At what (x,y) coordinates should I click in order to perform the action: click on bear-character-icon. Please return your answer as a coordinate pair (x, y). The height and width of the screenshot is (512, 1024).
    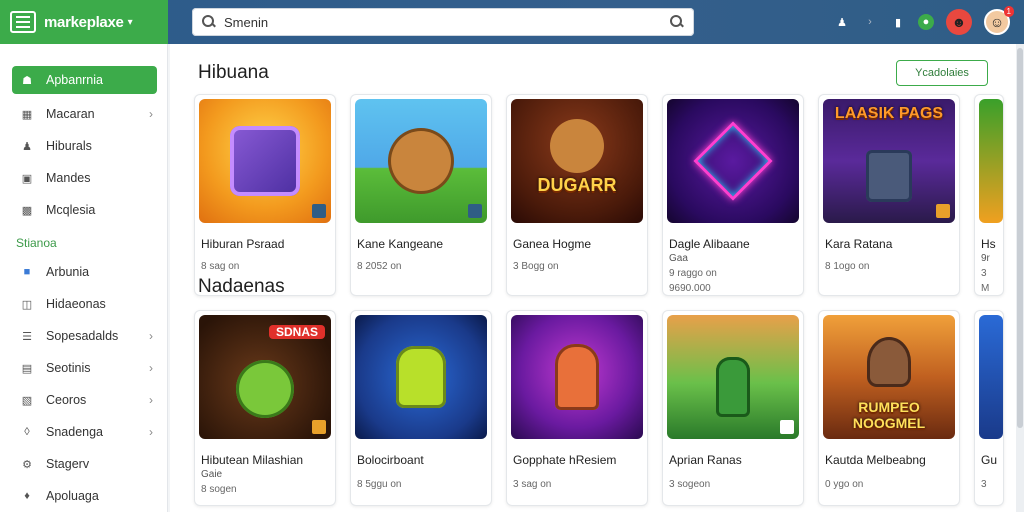
    Looking at the image, I should click on (421, 161).